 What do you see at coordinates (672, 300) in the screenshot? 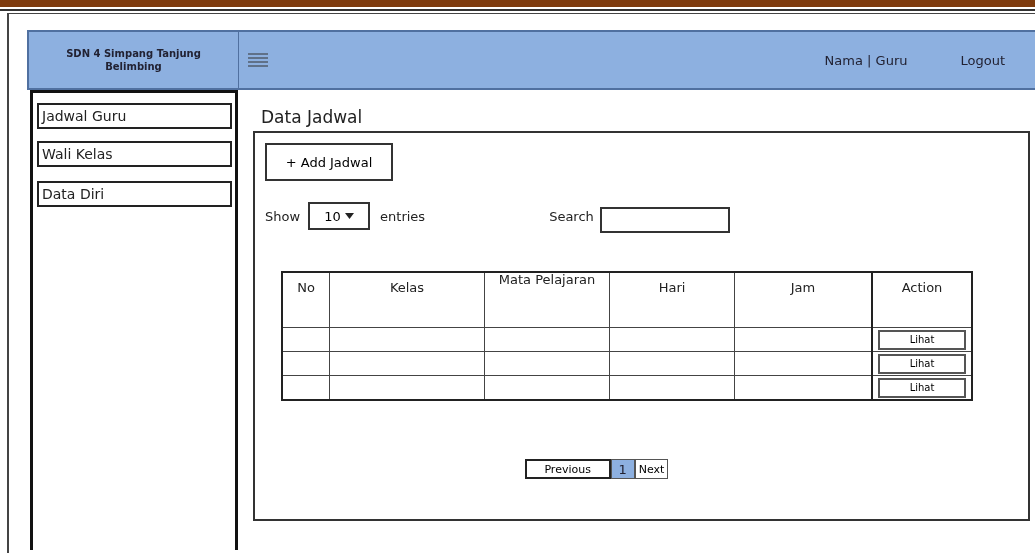
I see `column-header: Hari` at bounding box center [672, 300].